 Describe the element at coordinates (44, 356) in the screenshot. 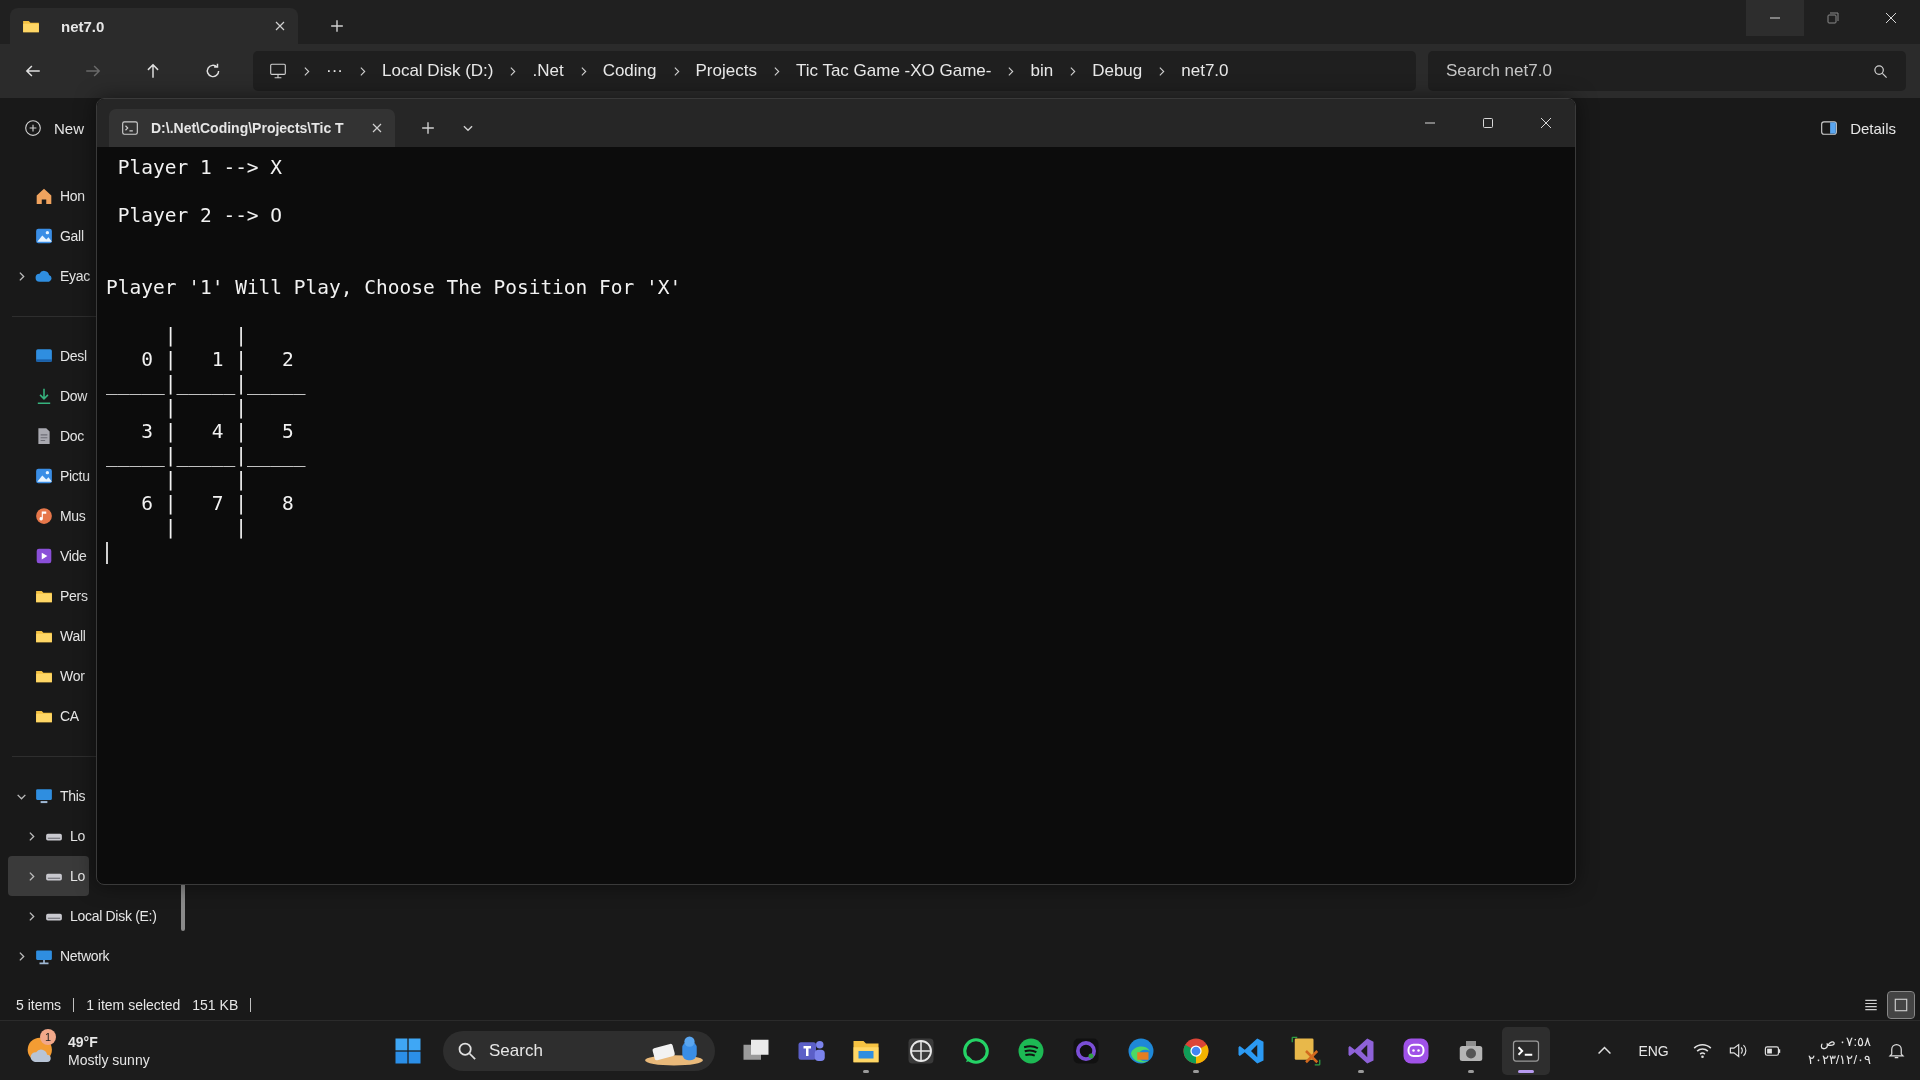

I see `desktop-icon` at that location.